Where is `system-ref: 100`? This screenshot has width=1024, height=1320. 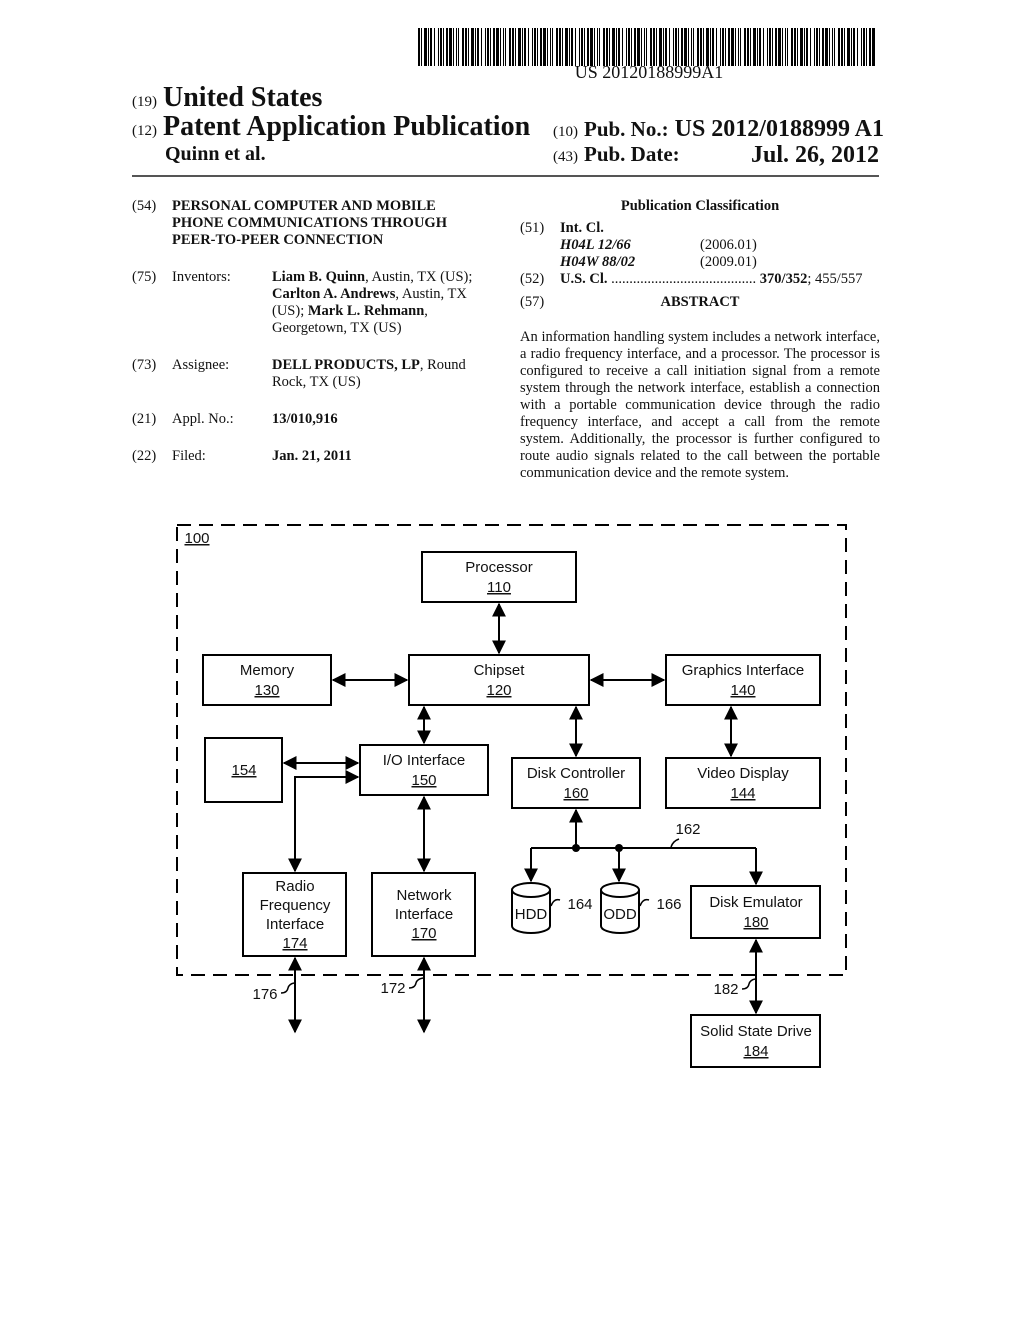 system-ref: 100 is located at coordinates (196, 538).